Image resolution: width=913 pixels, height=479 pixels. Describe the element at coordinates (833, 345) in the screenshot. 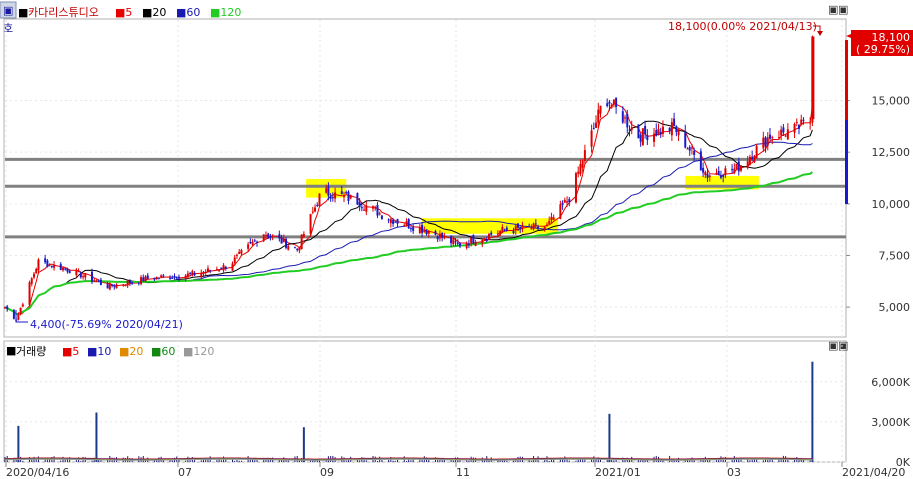

I see `volume-max-icon: ▣` at that location.